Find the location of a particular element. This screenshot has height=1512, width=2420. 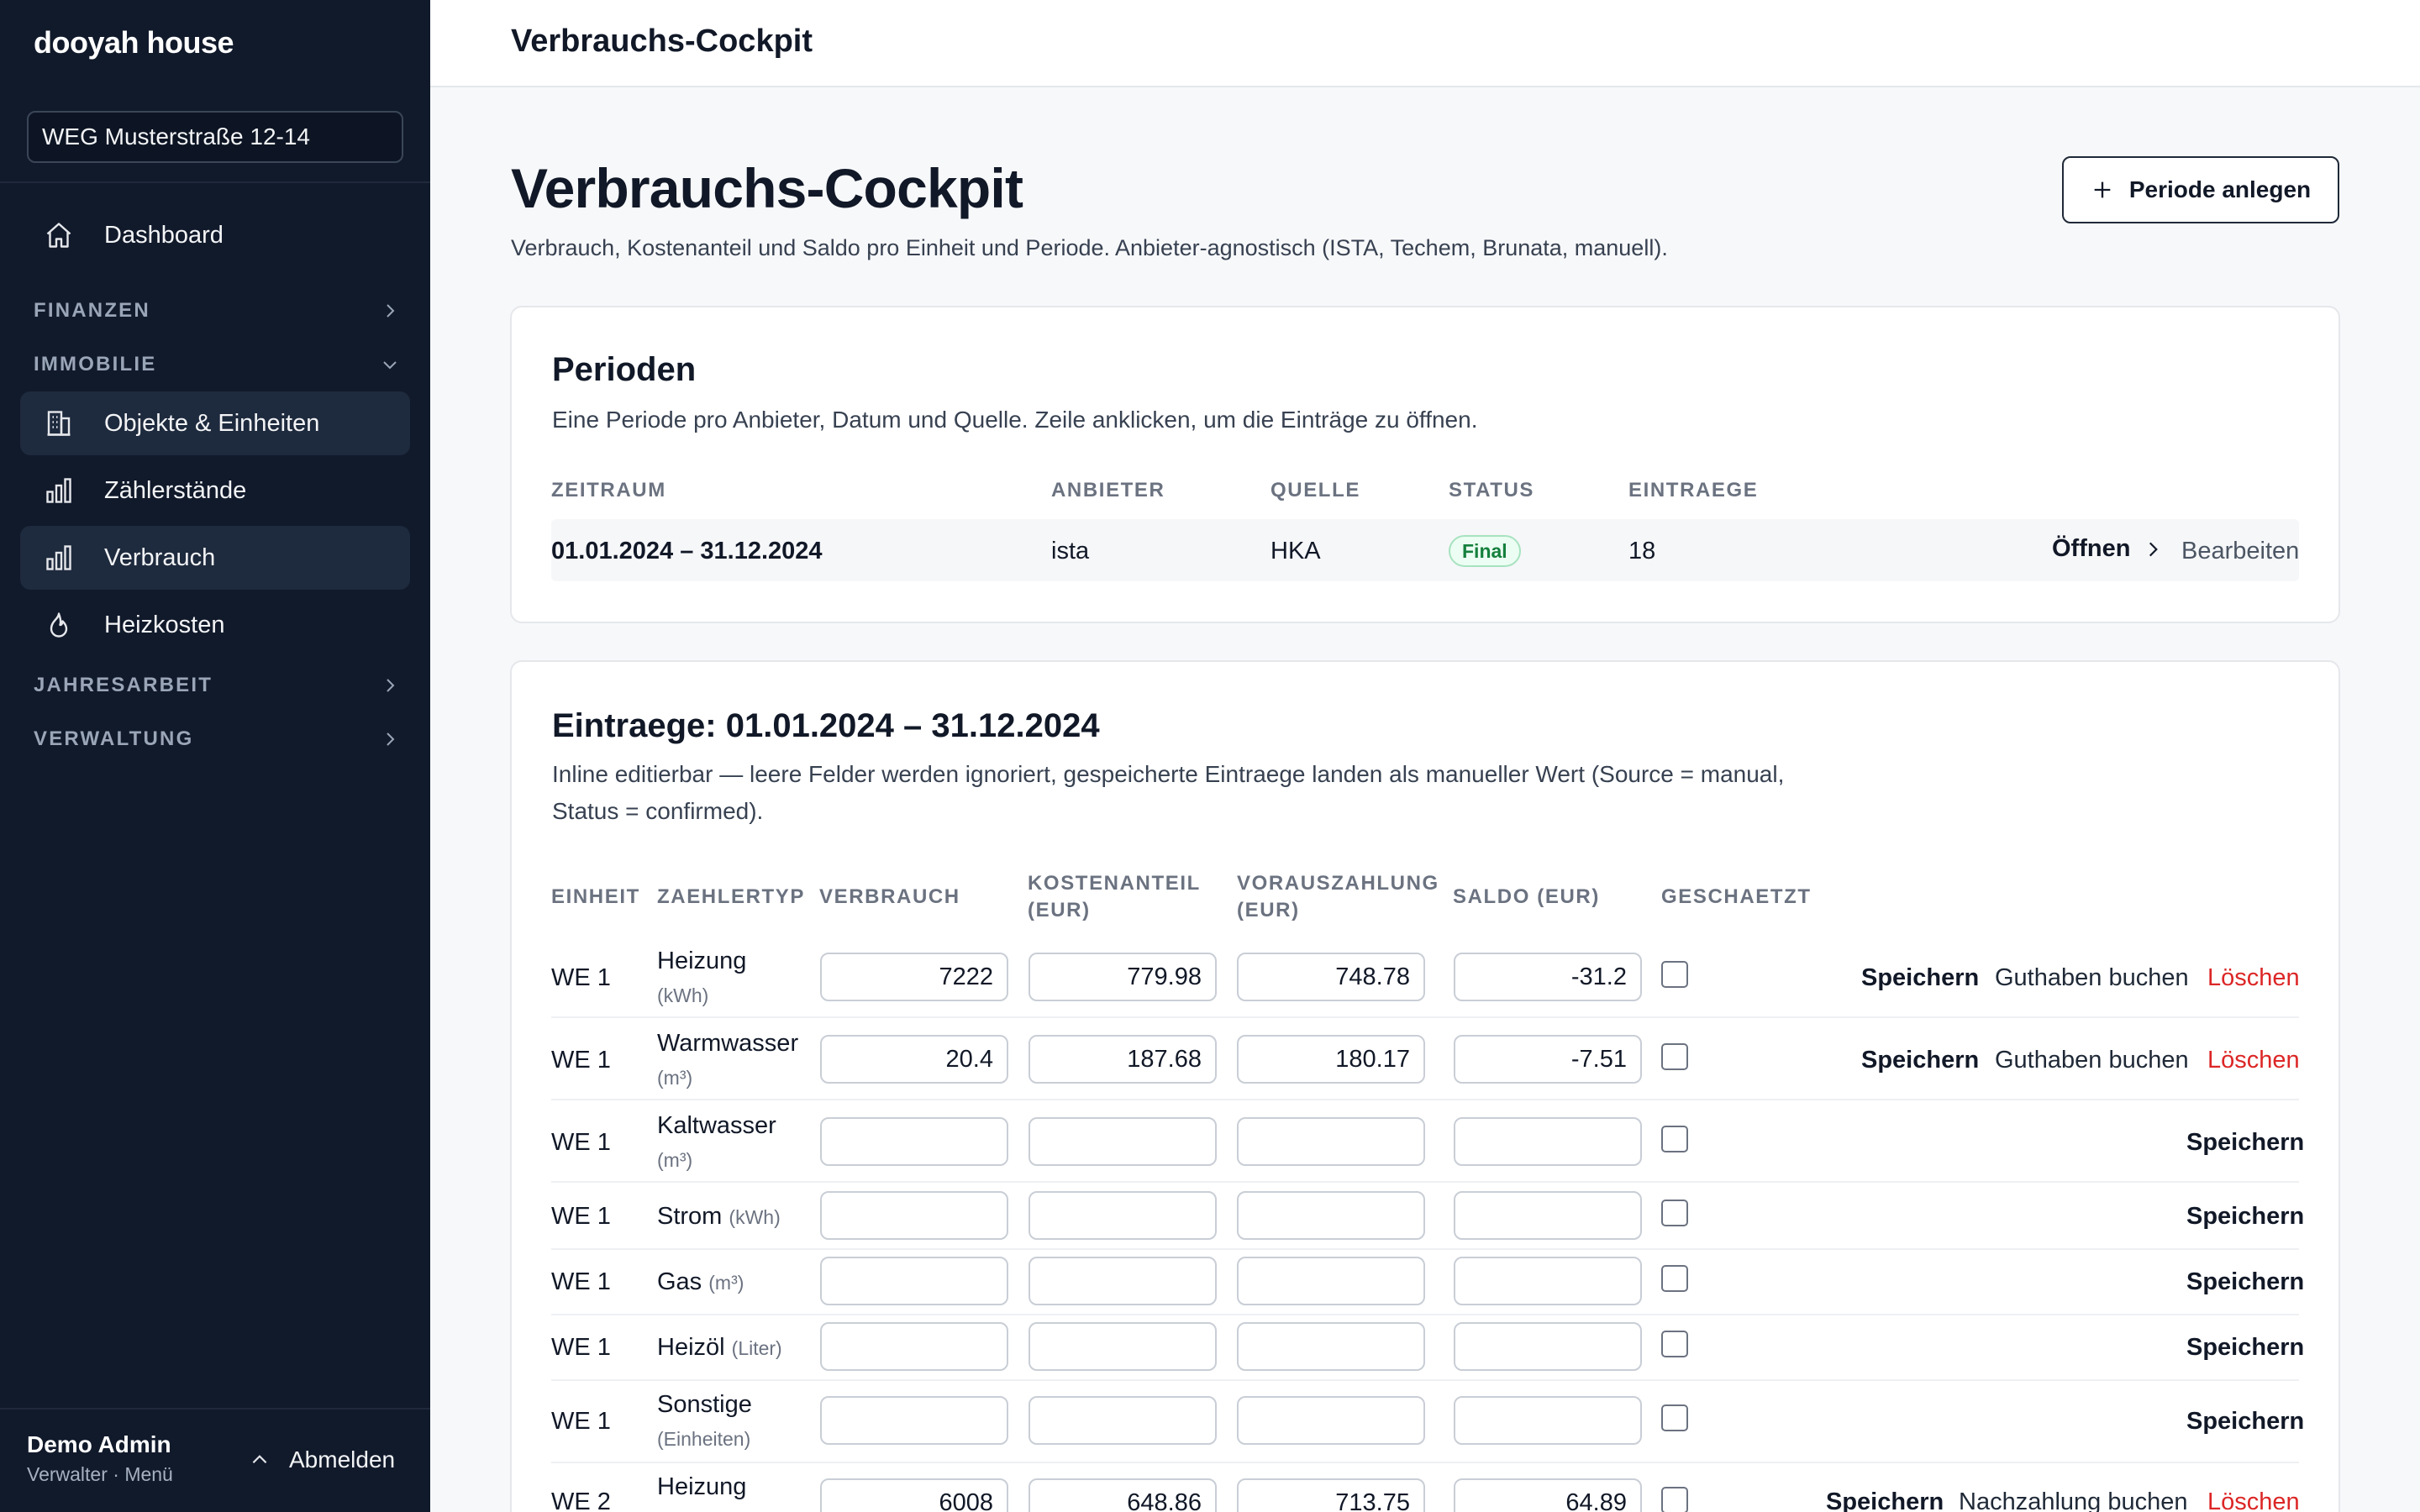

sidebar-item-heizkosten: Heizkosten is located at coordinates (215, 625).